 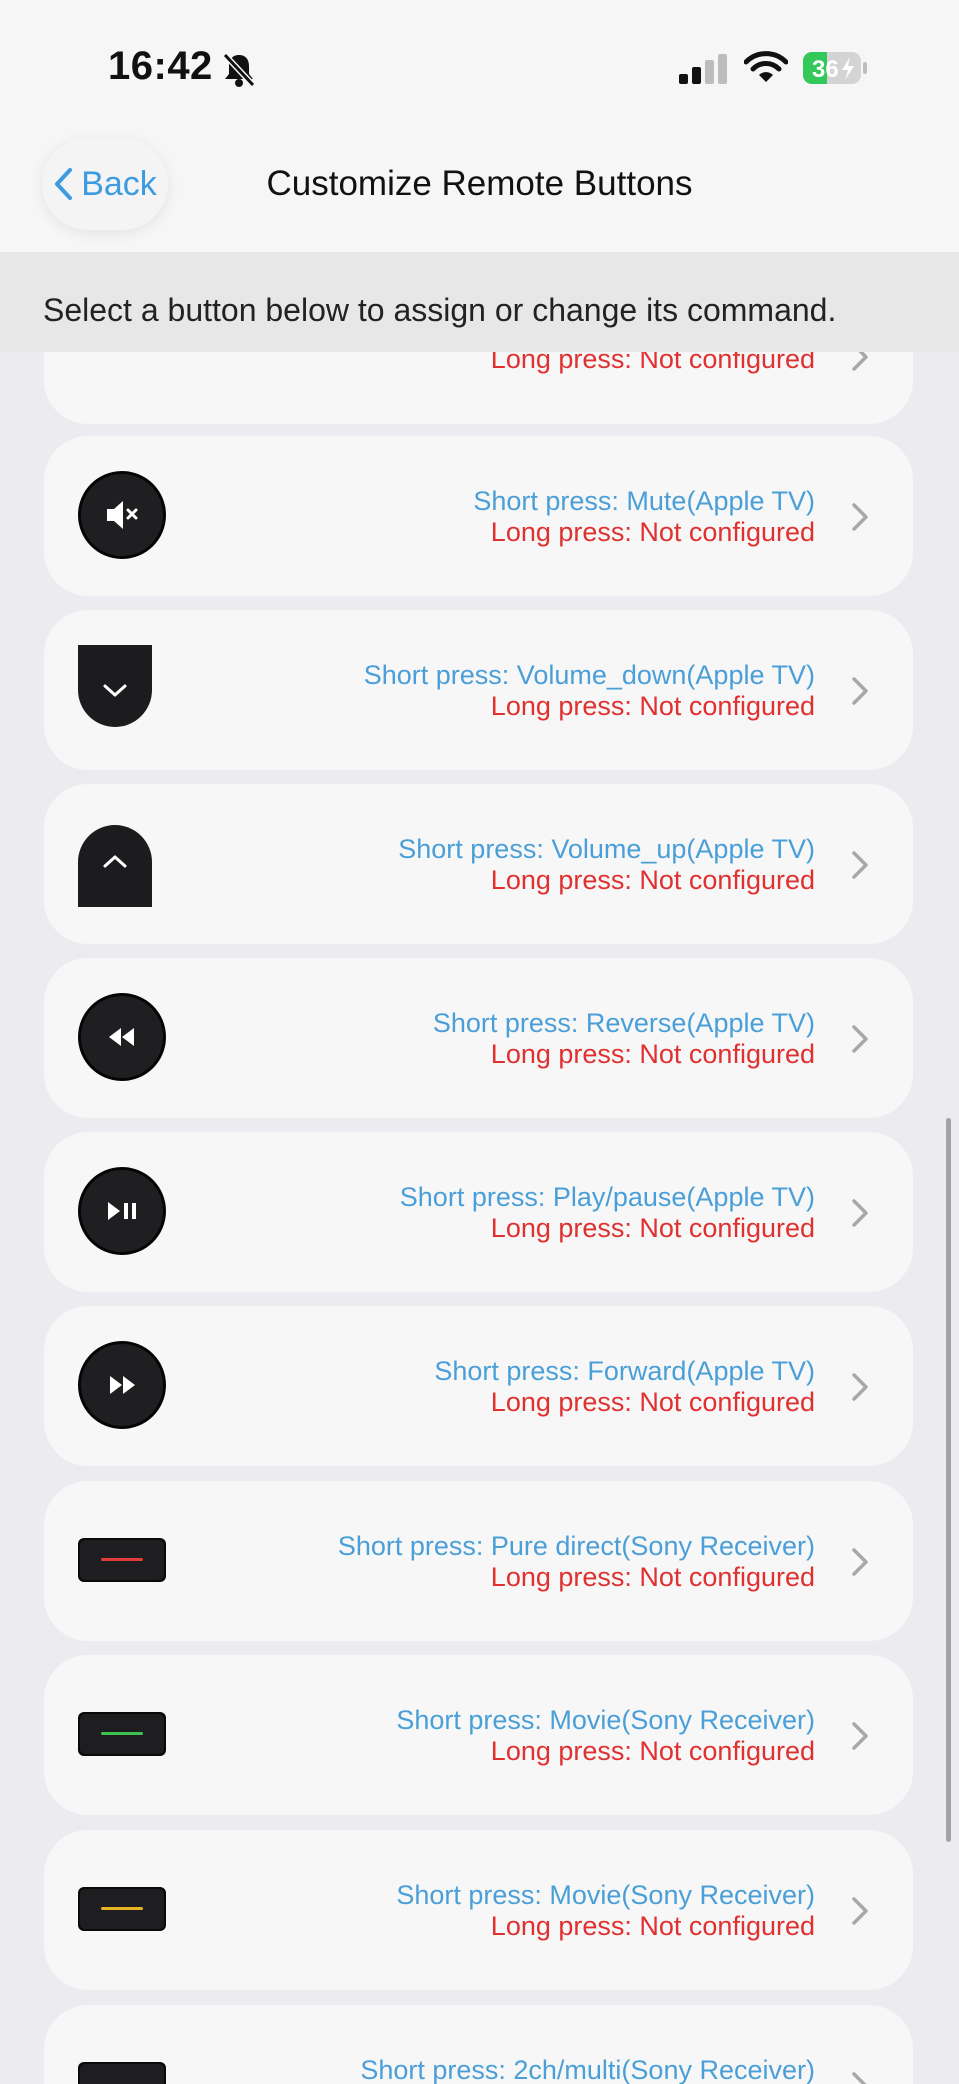 What do you see at coordinates (606, 849) in the screenshot?
I see `short-press-text: Short press: Volume_up(Apple TV)` at bounding box center [606, 849].